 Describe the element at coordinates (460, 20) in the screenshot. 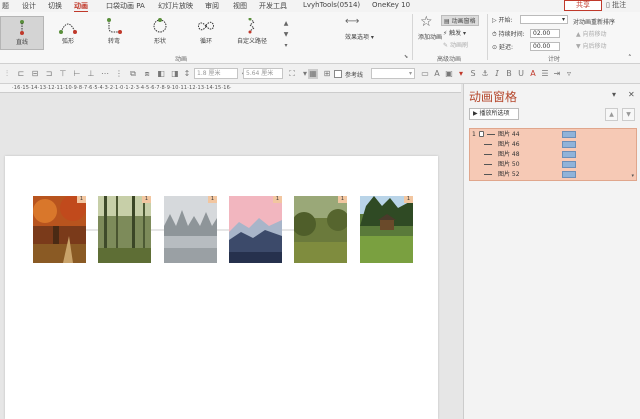

I see `animation-pane-button: ▤ 动画窗格` at that location.